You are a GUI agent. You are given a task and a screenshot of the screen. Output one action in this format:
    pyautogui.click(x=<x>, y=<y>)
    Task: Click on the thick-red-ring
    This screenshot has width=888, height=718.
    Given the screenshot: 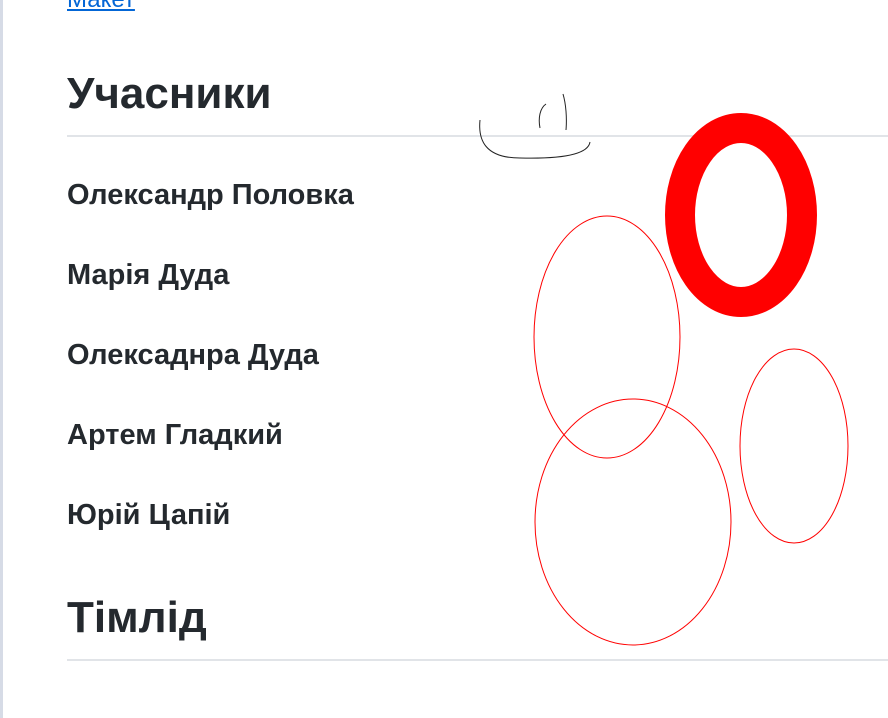 What is the action you would take?
    pyautogui.click(x=741, y=215)
    